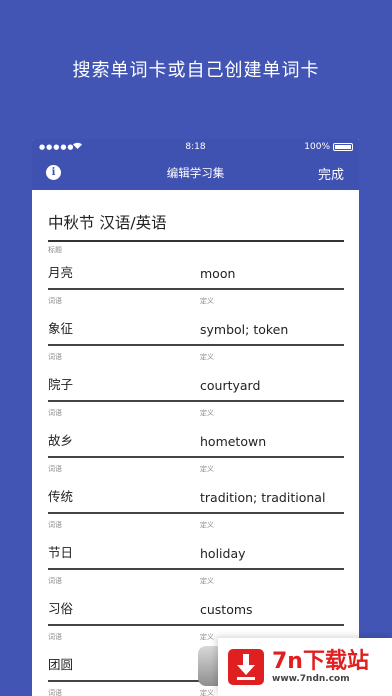 This screenshot has height=696, width=392. What do you see at coordinates (124, 327) in the screenshot?
I see `term-input: 象征` at bounding box center [124, 327].